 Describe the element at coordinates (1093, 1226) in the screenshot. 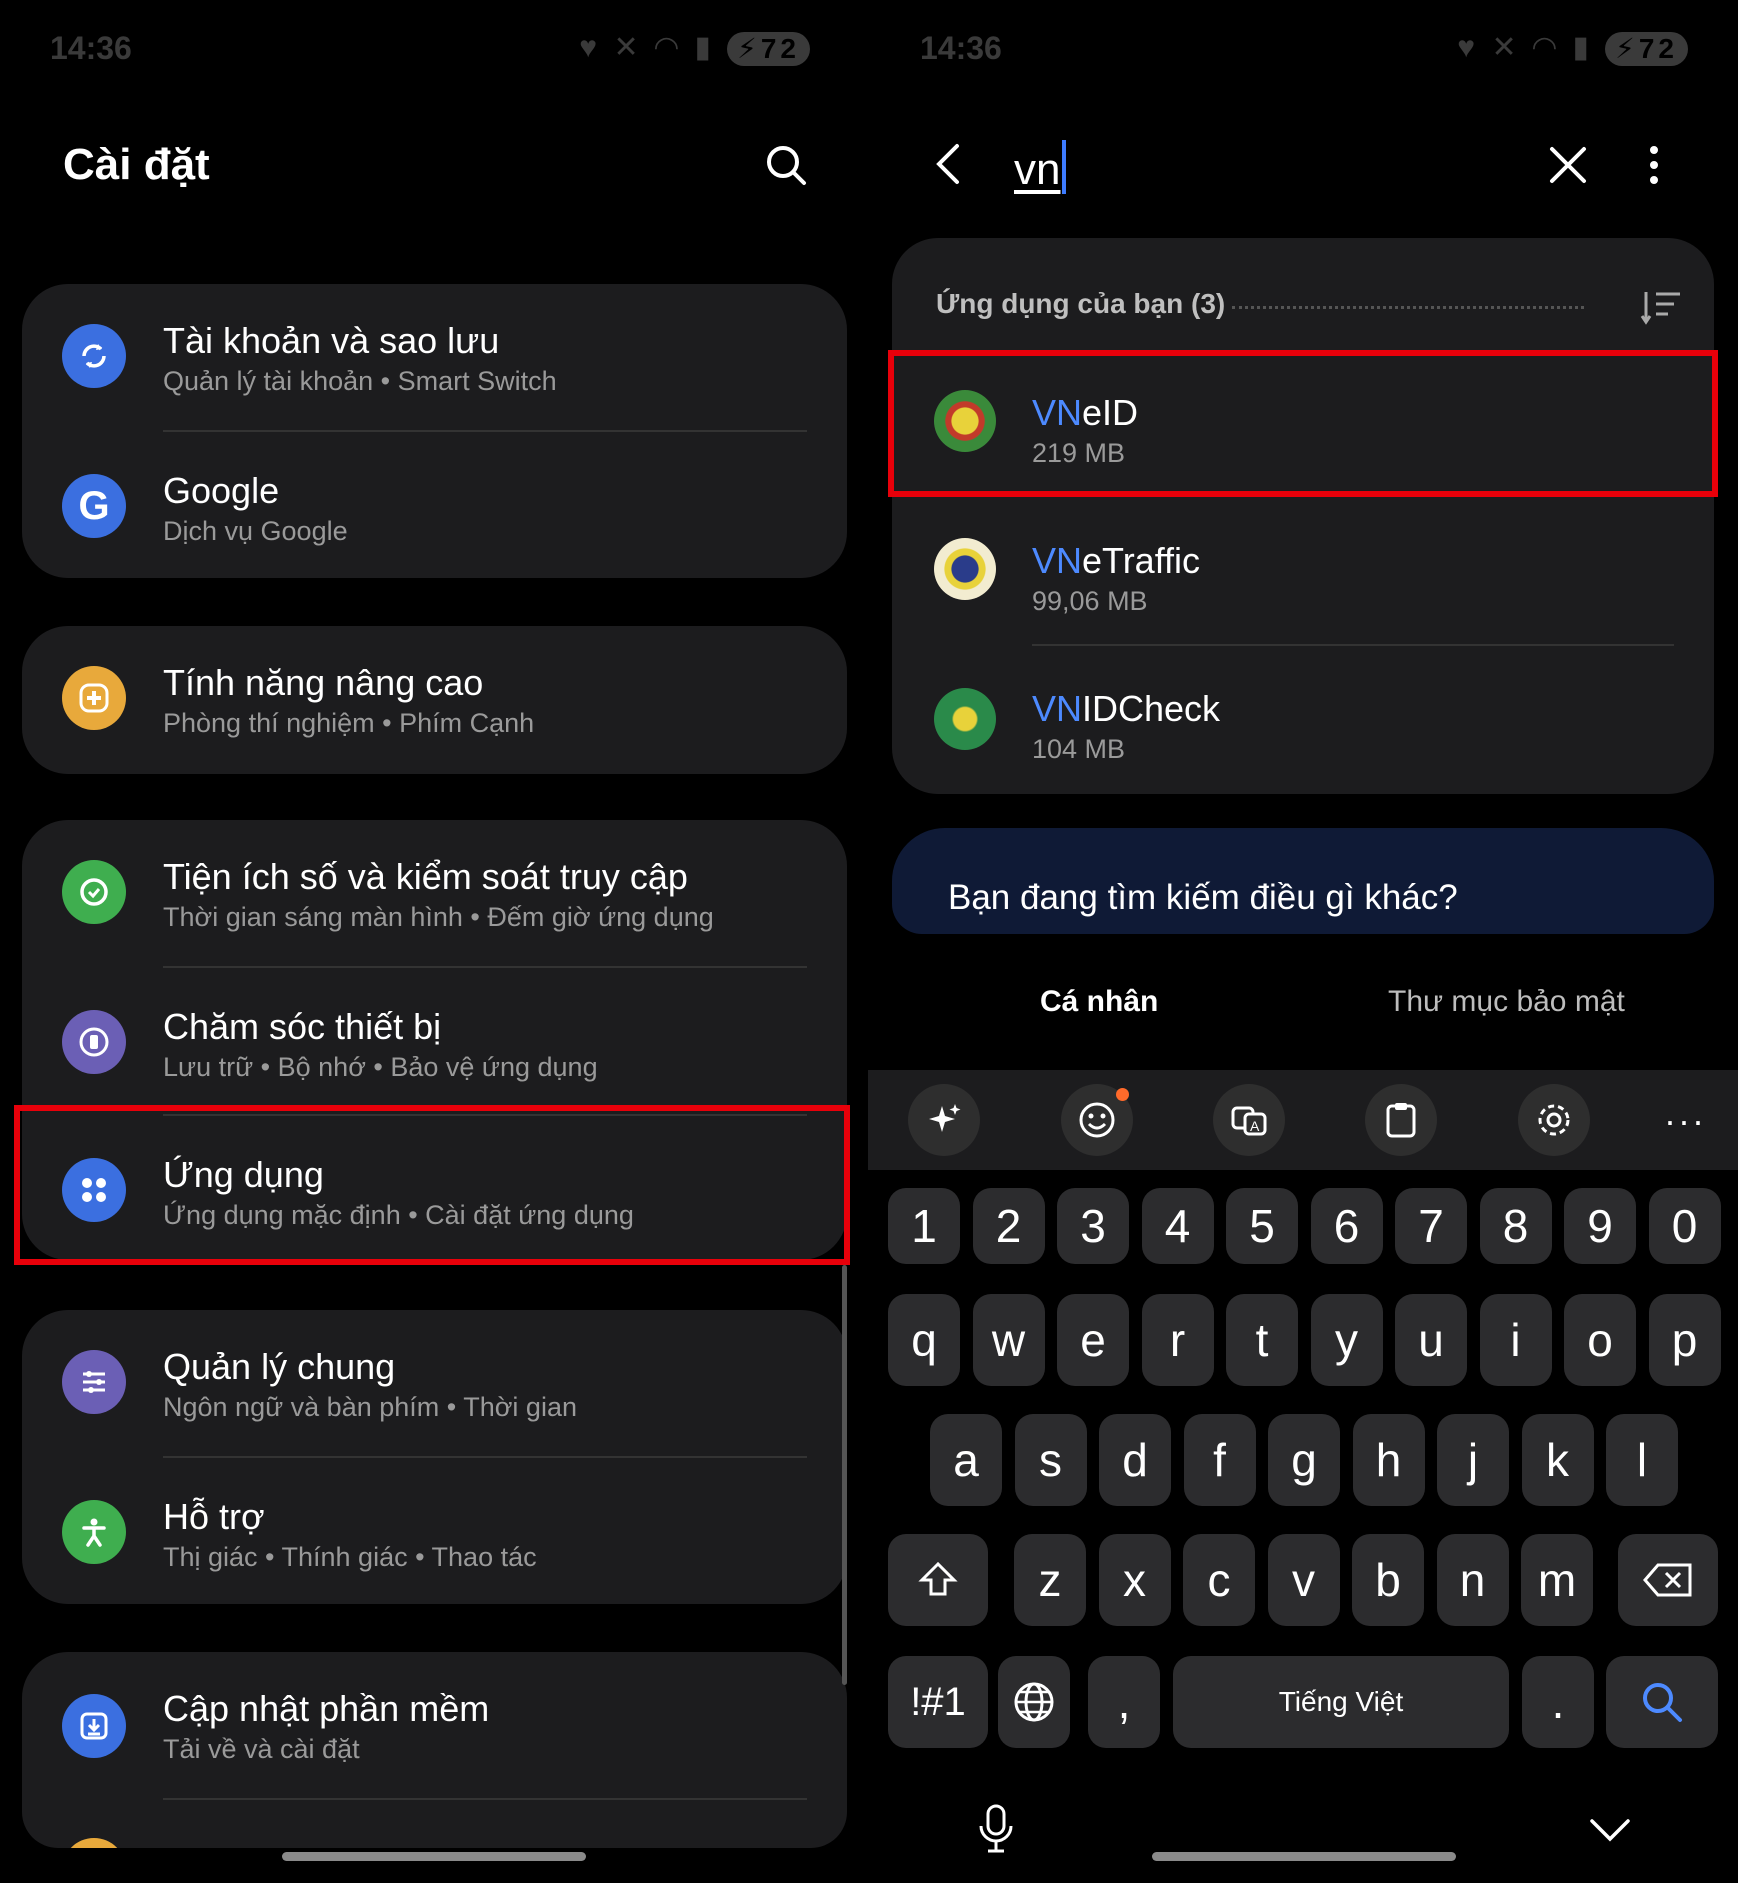

I see `key-3: 3` at that location.